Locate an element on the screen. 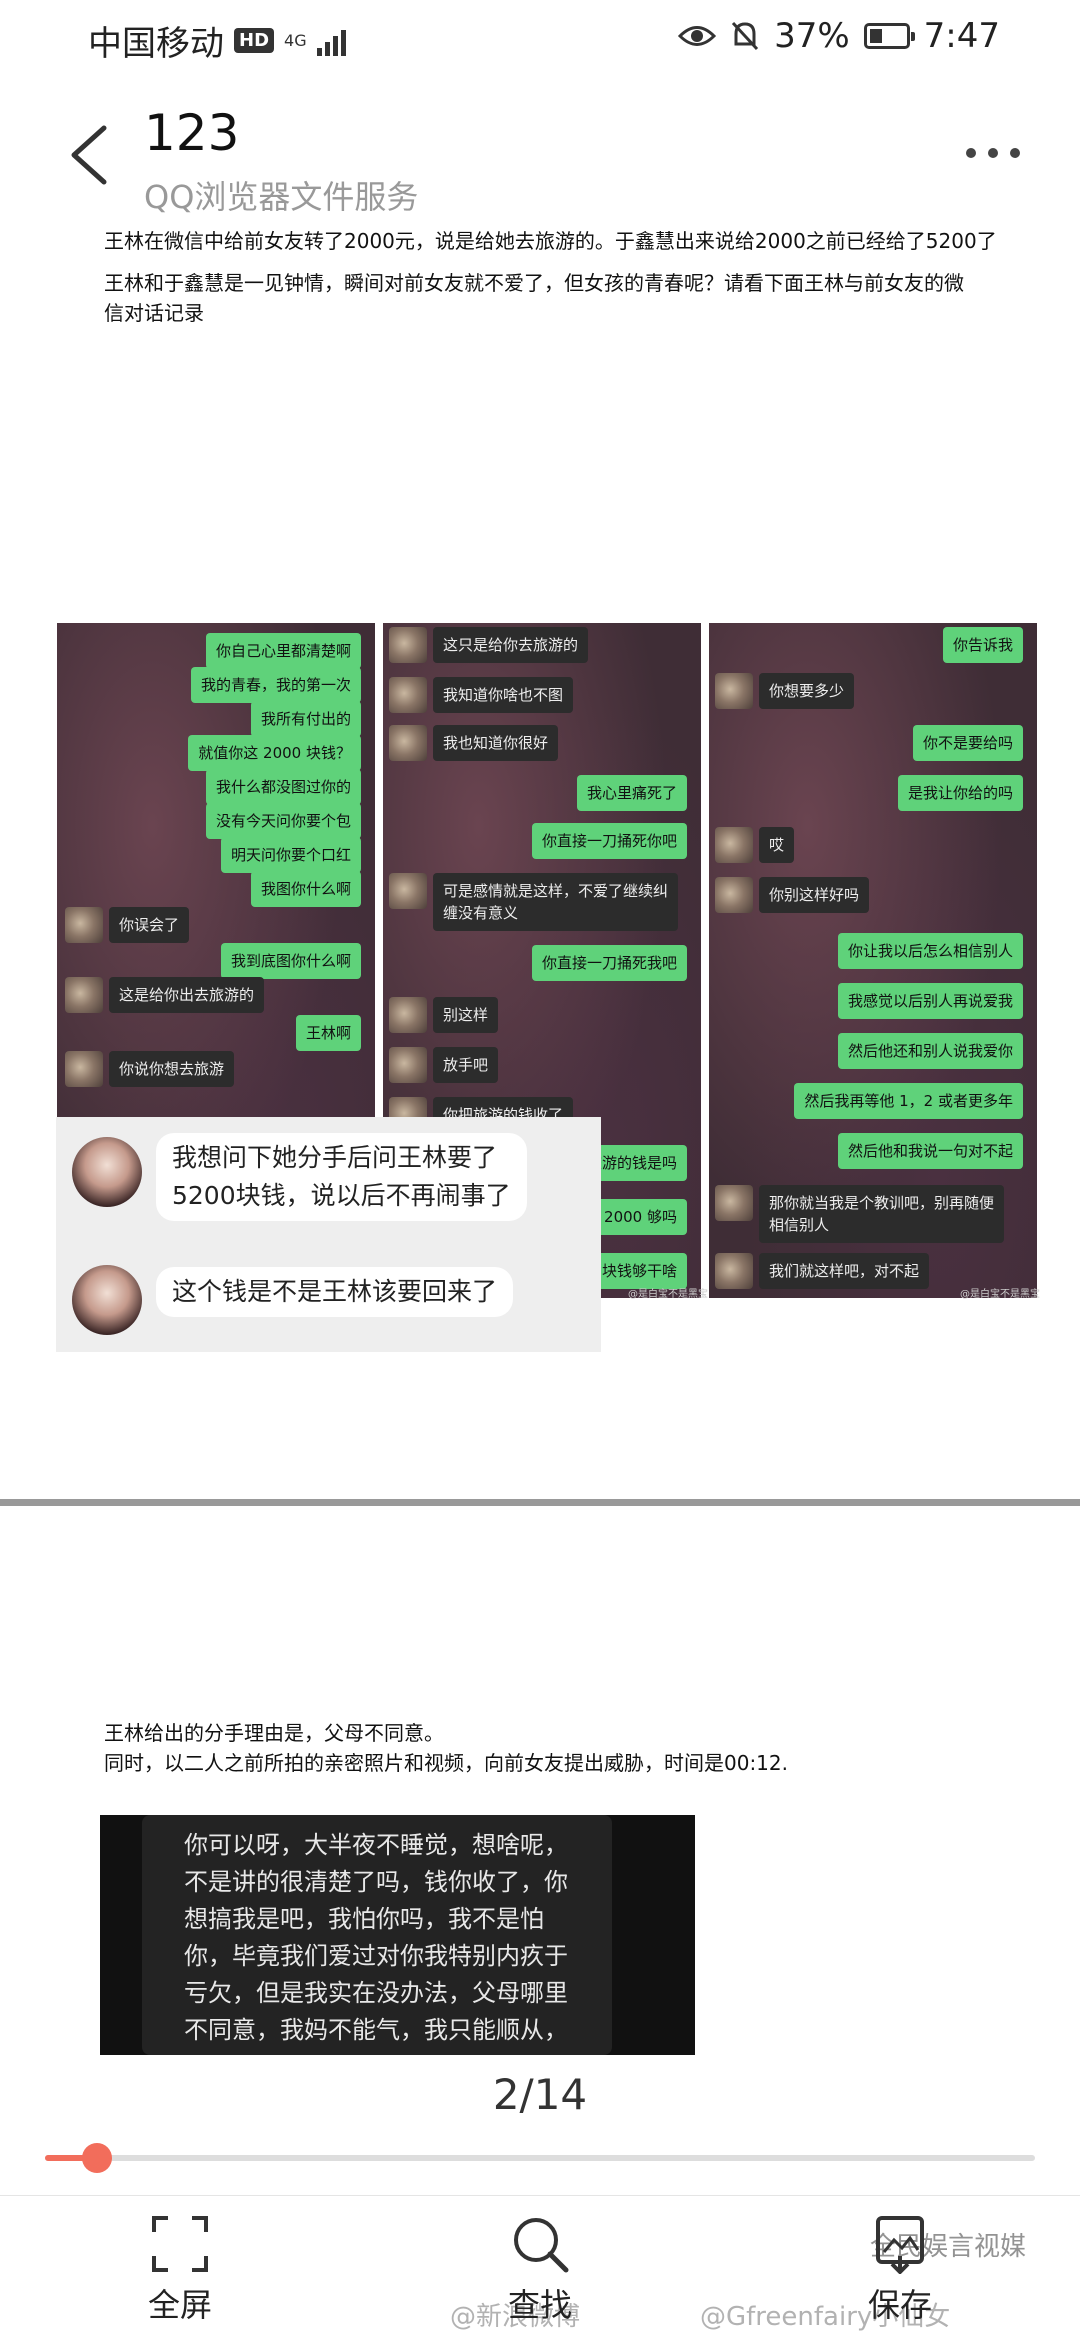 This screenshot has height=2341, width=1080. chat-bubble: 你让我以后怎么相信别人 is located at coordinates (930, 951).